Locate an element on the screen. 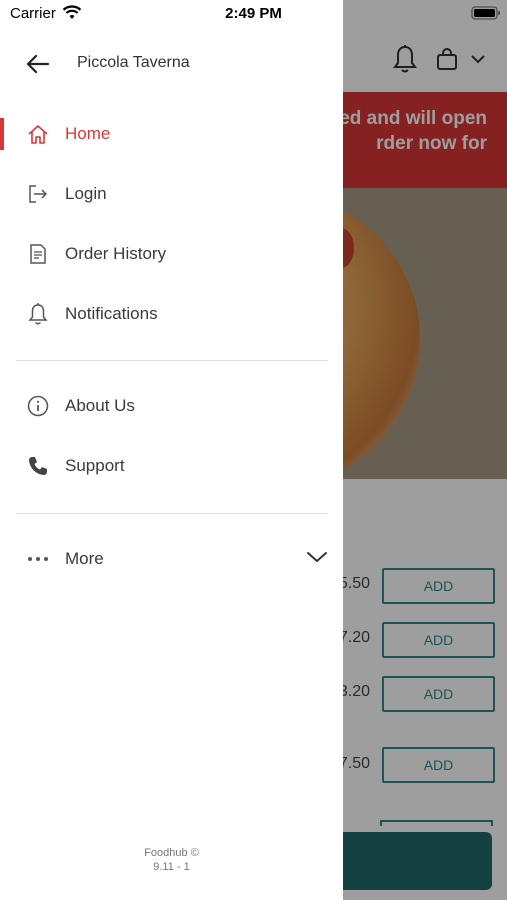  back-button is located at coordinates (38, 64).